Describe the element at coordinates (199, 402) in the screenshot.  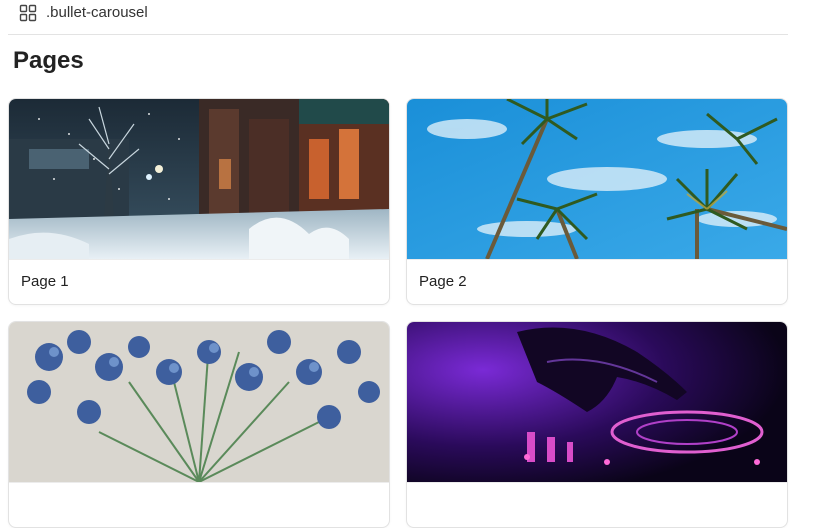
I see `irises-painting-image` at that location.